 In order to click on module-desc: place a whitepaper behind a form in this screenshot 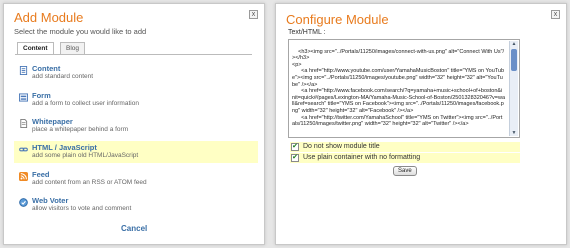, I will do `click(80, 129)`.